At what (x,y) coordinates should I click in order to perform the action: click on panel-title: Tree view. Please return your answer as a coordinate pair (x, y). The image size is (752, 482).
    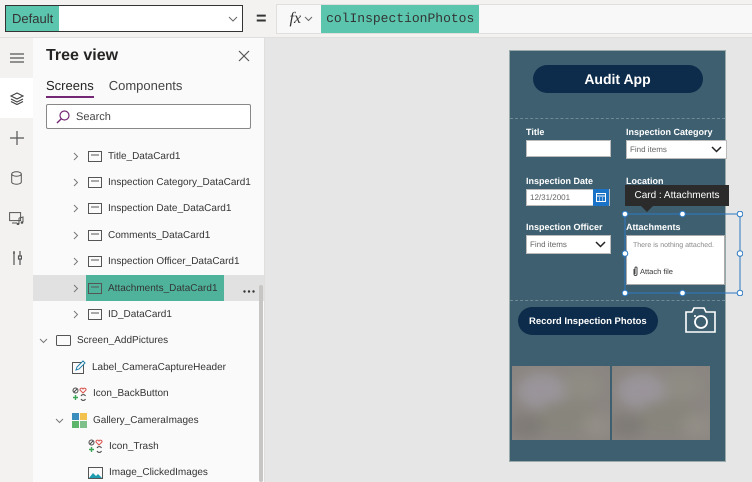
    Looking at the image, I should click on (82, 56).